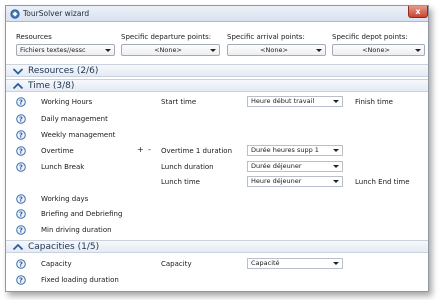 The width and height of the screenshot is (440, 300). What do you see at coordinates (82, 214) in the screenshot?
I see `briefing-debriefing-label: Briefing and Debriefing` at bounding box center [82, 214].